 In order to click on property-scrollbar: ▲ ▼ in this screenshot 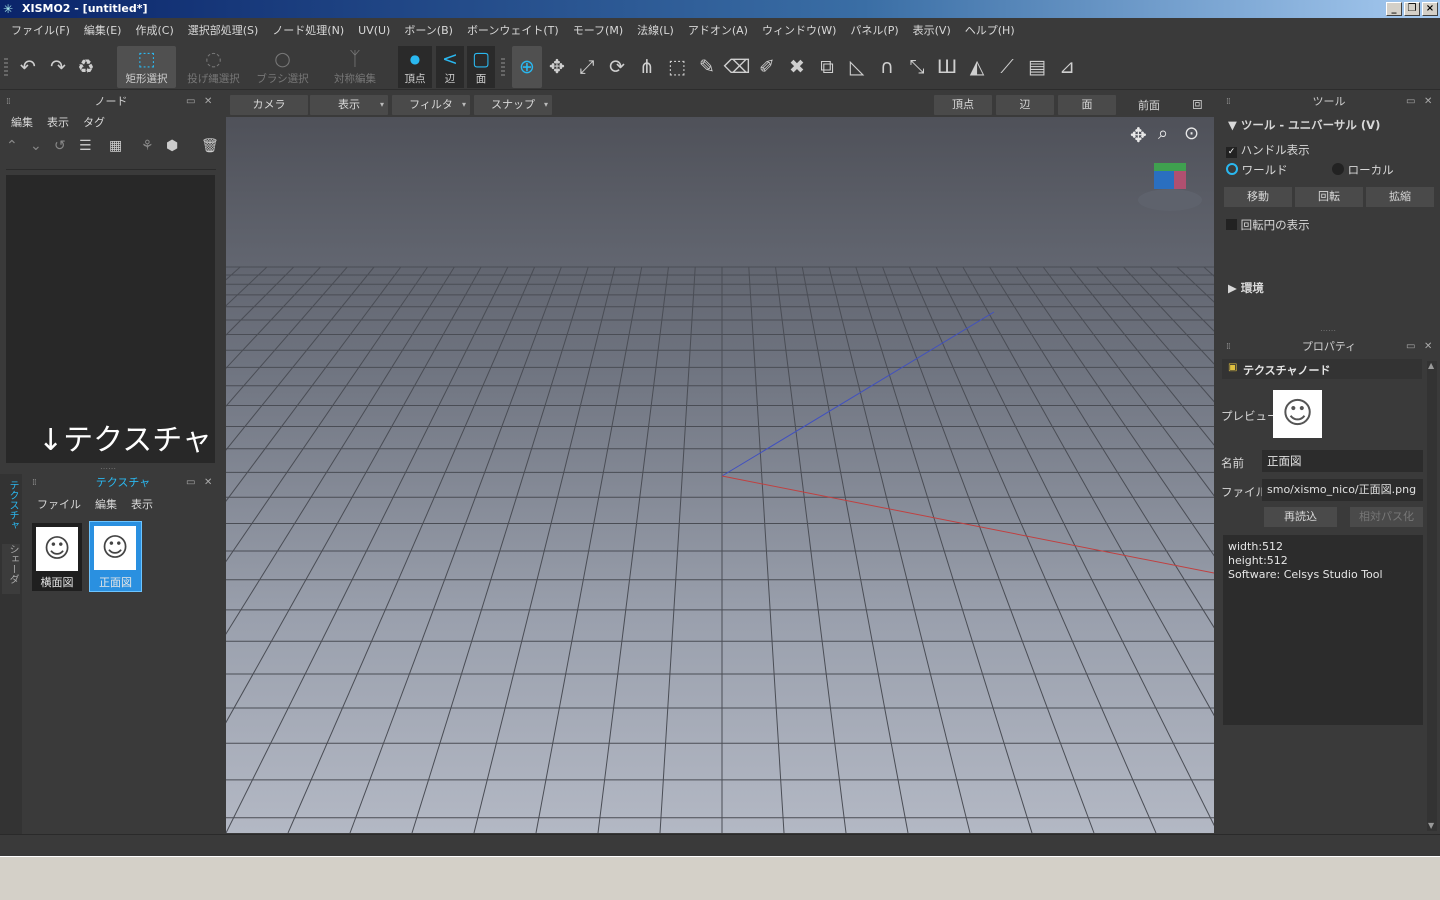, I will do `click(1432, 596)`.